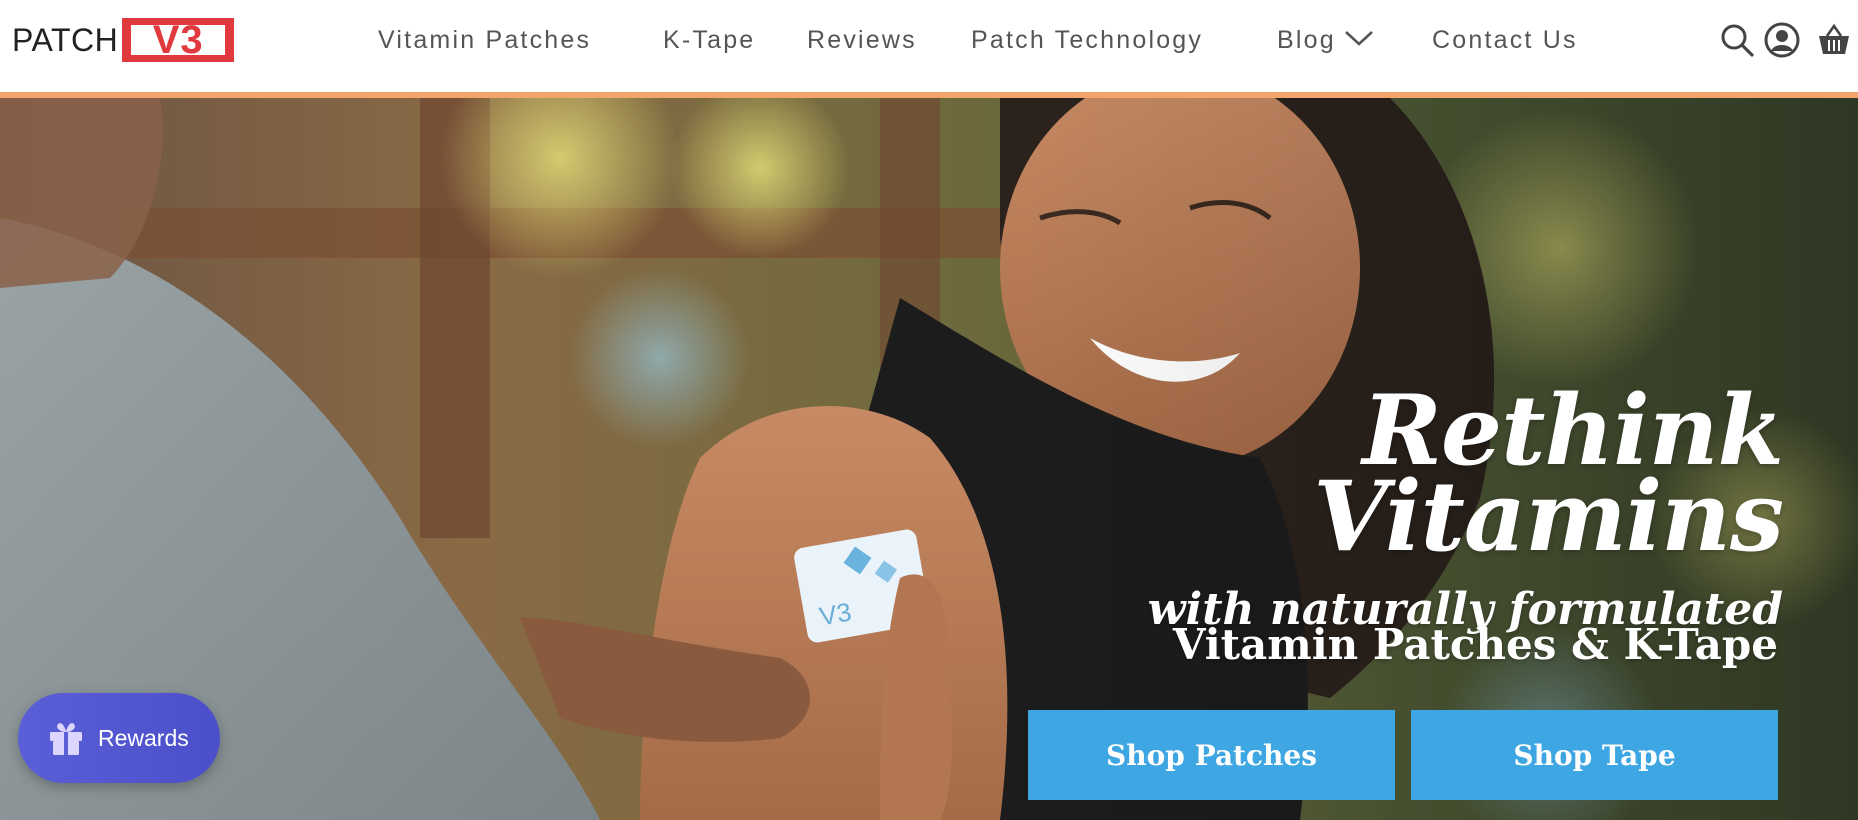  I want to click on nav-item-contact-us: Contact Us, so click(1505, 40).